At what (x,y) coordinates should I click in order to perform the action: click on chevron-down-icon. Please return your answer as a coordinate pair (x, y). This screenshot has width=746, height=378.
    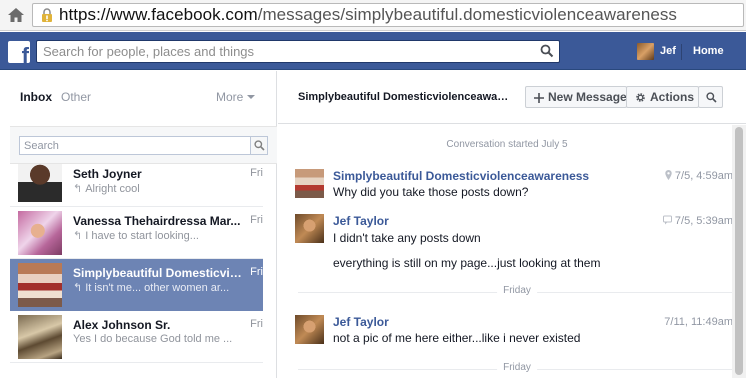
    Looking at the image, I should click on (251, 97).